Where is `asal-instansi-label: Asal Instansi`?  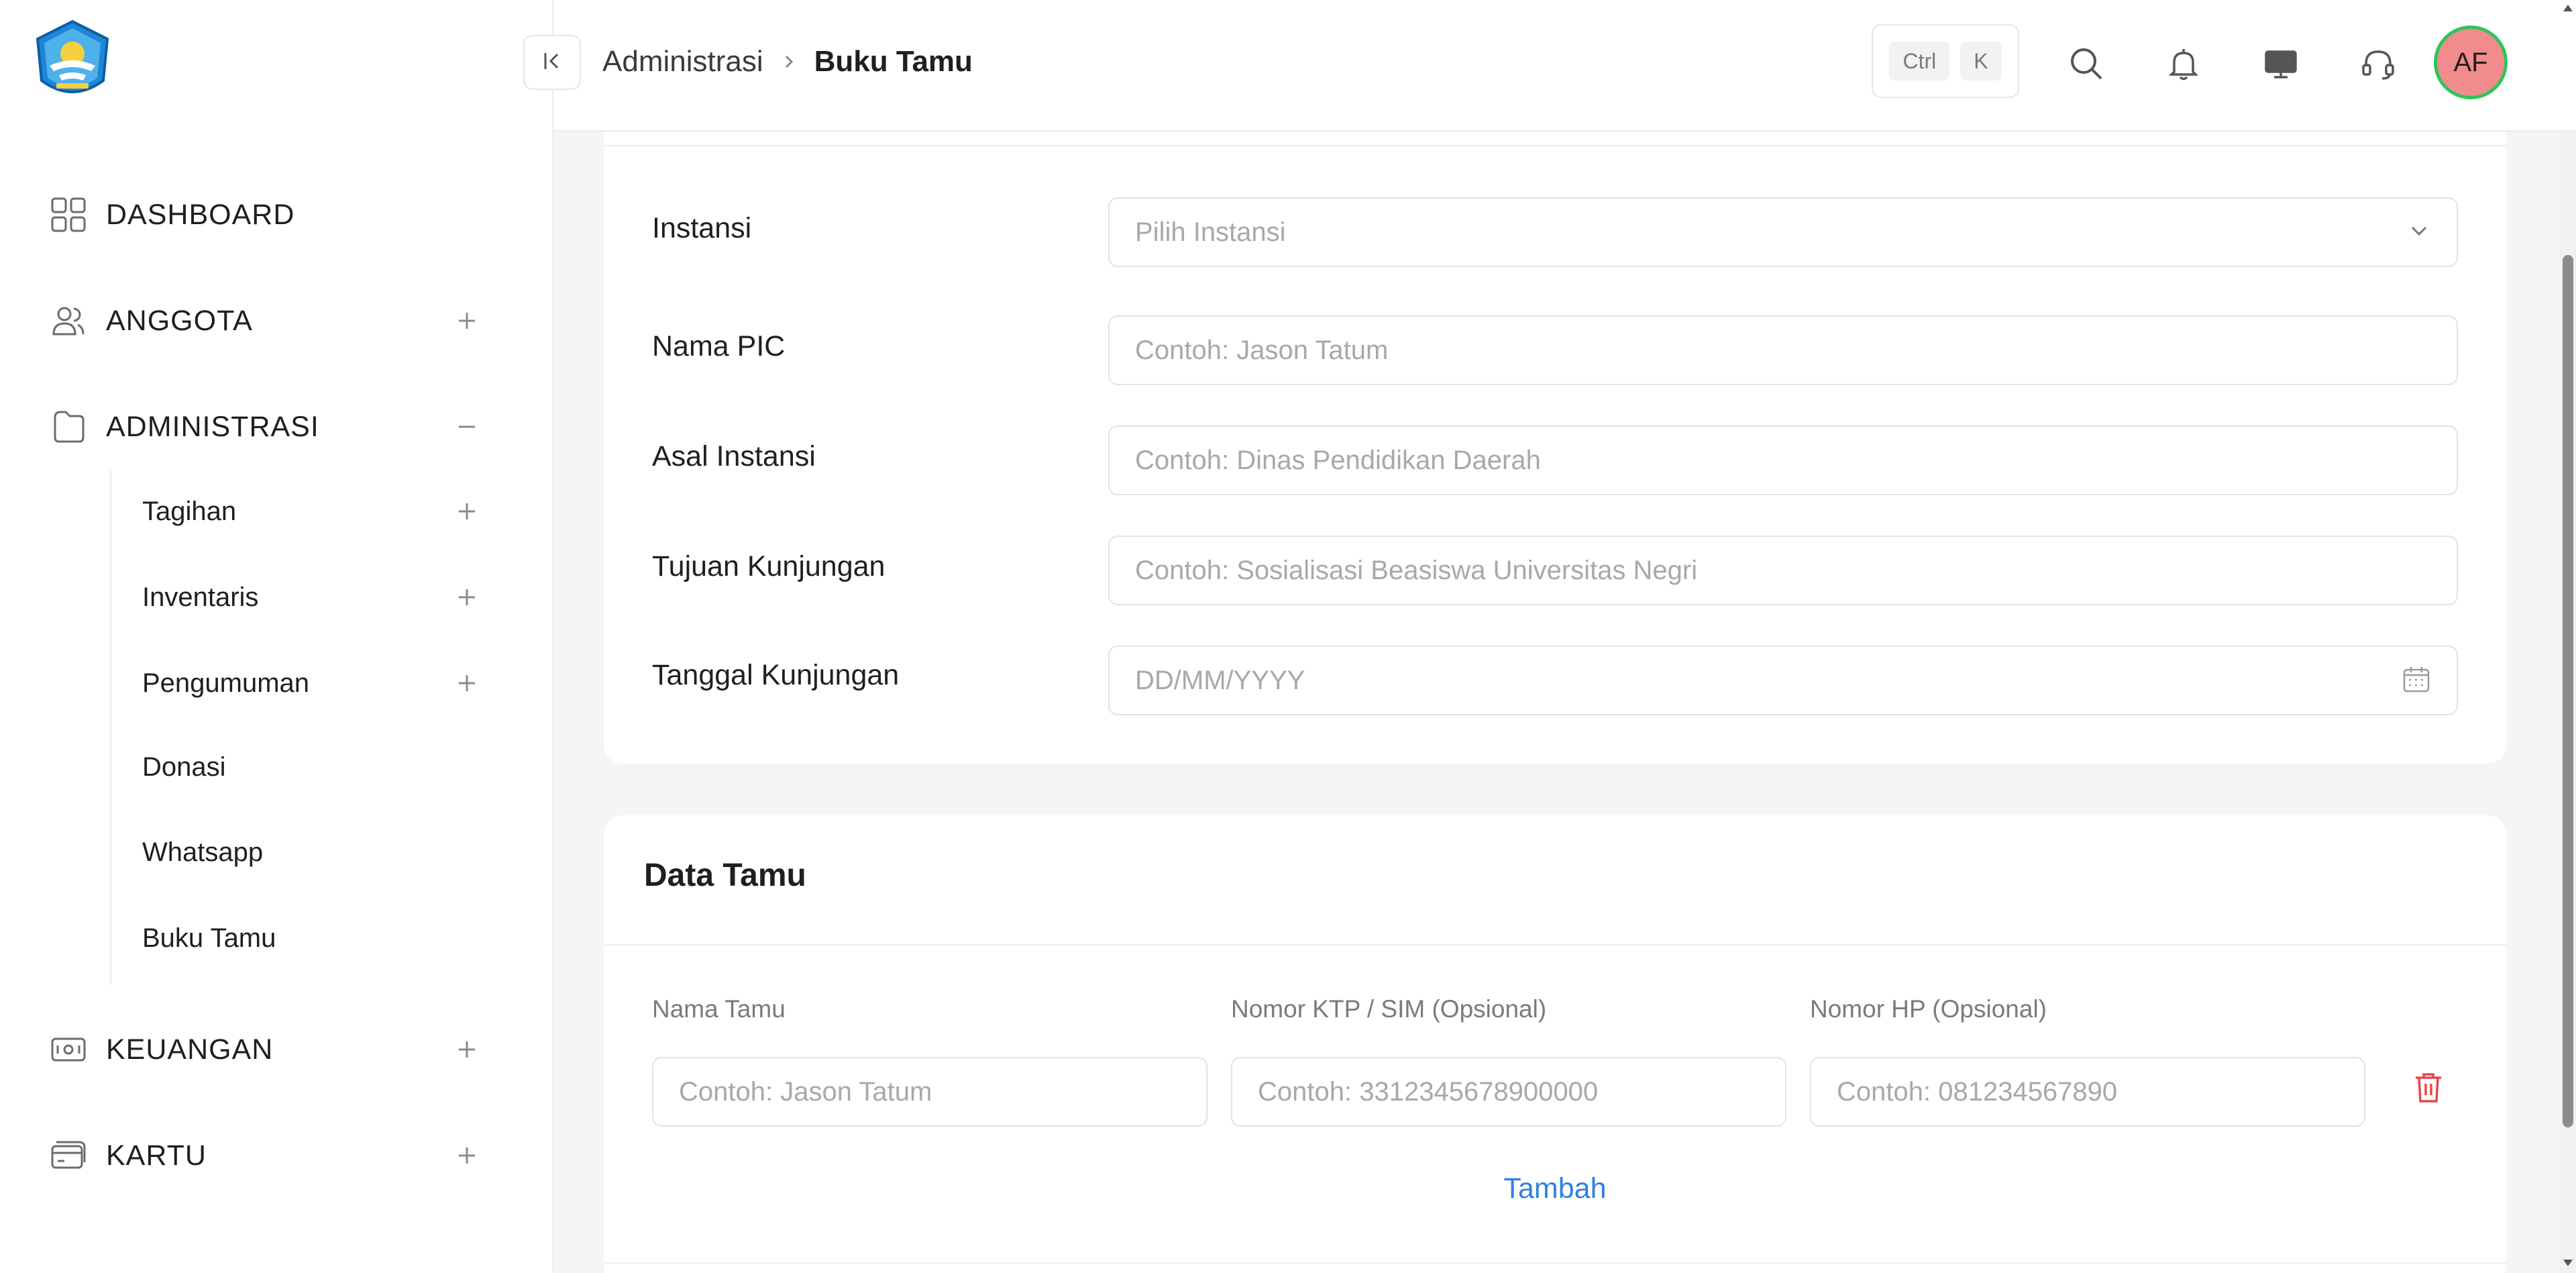
asal-instansi-label: Asal Instansi is located at coordinates (734, 456).